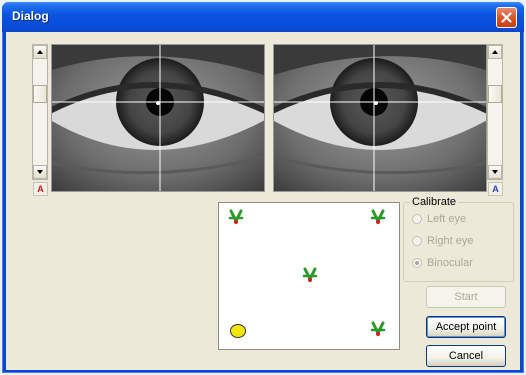 The image size is (526, 375). Describe the element at coordinates (263, 17) in the screenshot. I see `title-bar: Dialog` at that location.